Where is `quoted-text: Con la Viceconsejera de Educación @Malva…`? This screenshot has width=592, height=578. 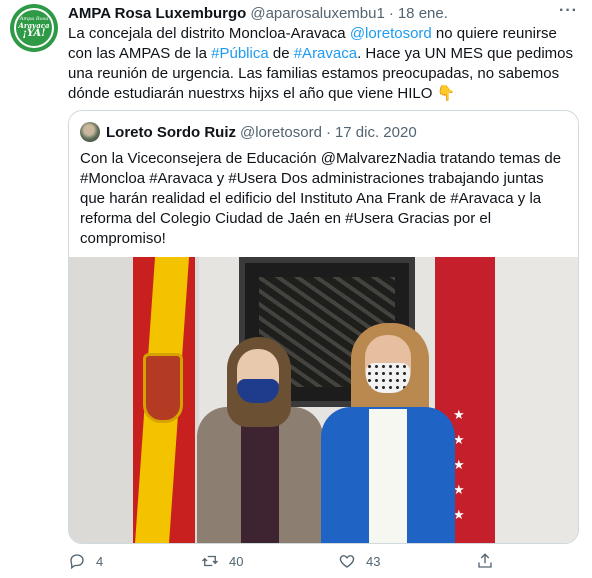
quoted-text: Con la Viceconsejera de Educación @Malva… is located at coordinates (321, 198).